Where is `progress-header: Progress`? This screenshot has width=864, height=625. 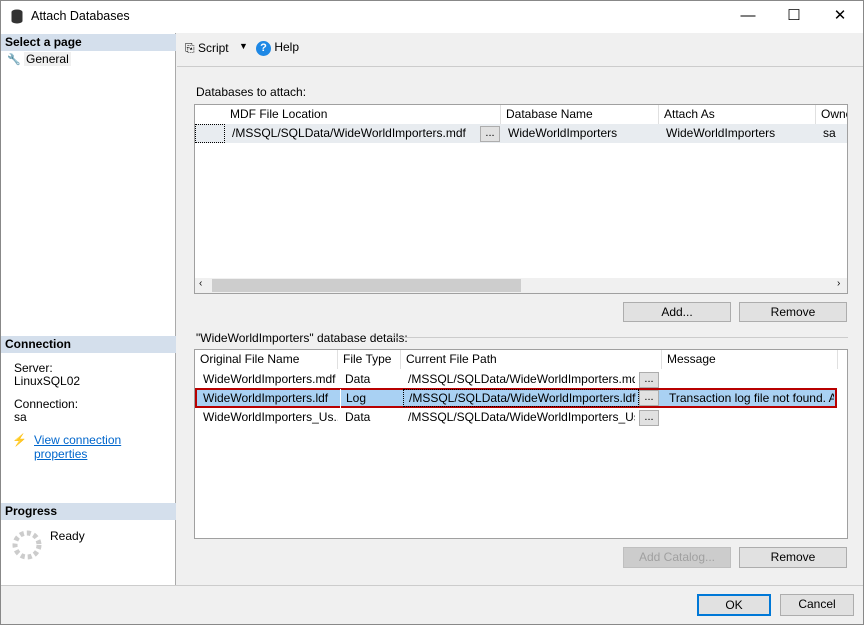
progress-header: Progress is located at coordinates (88, 511).